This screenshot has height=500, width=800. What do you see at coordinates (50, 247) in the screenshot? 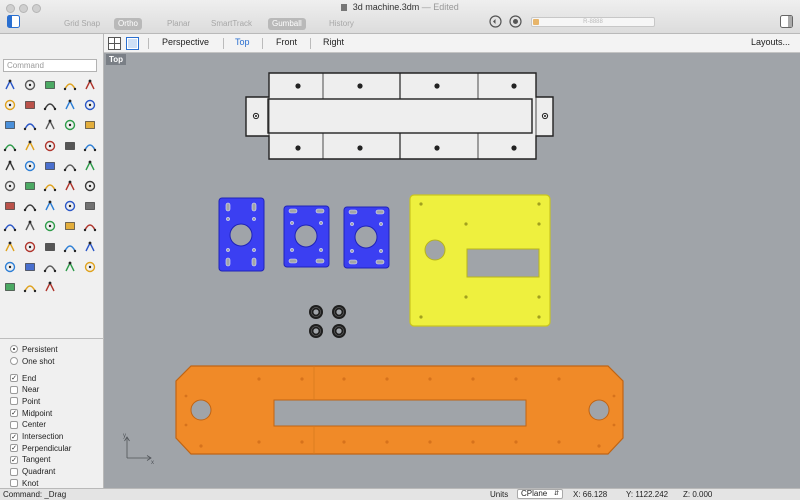
I see `render-icon` at bounding box center [50, 247].